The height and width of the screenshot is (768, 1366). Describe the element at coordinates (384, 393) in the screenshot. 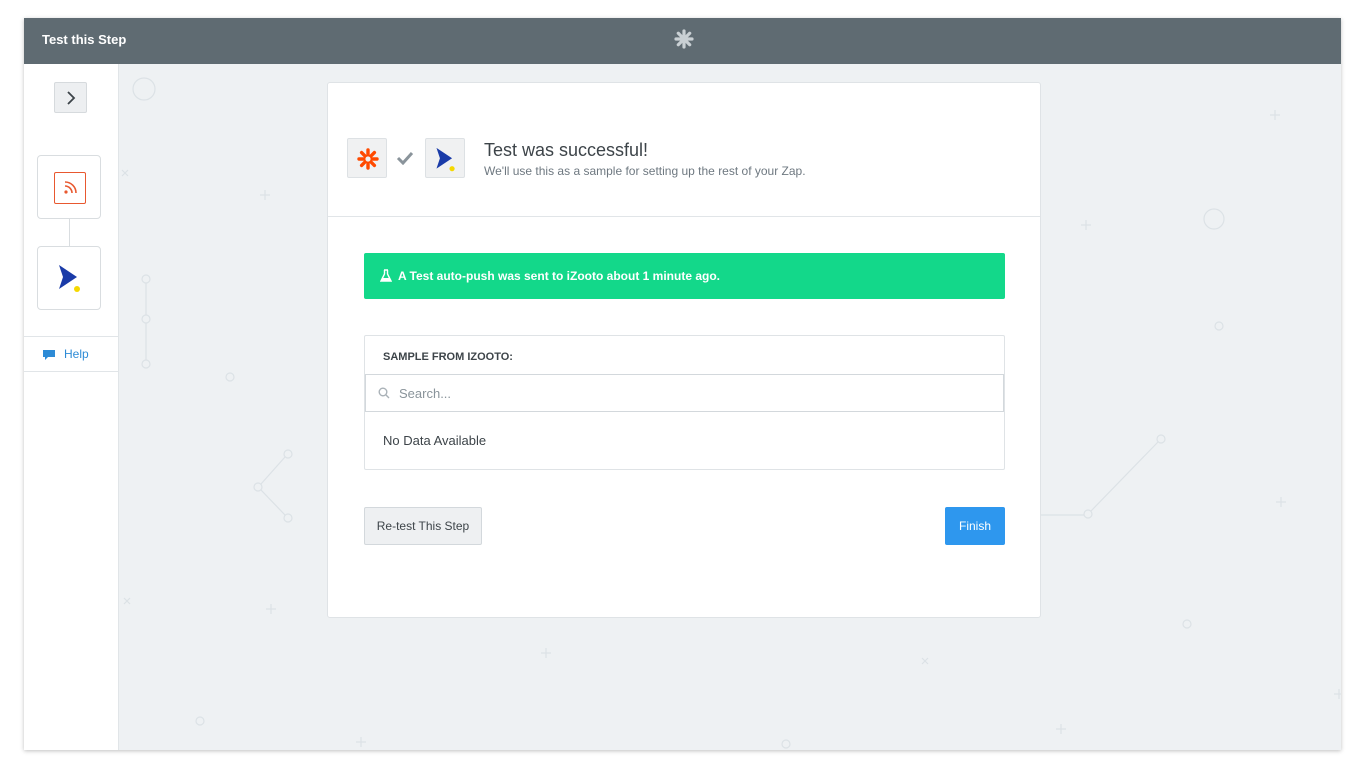

I see `search-icon` at that location.